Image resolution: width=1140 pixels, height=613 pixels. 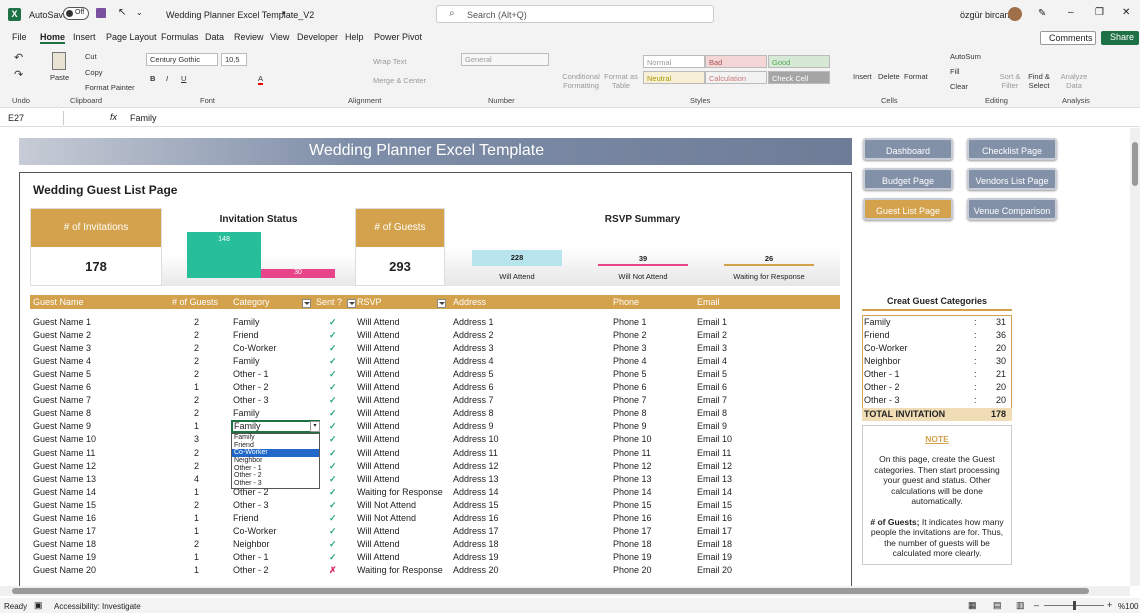 What do you see at coordinates (1068, 38) in the screenshot?
I see `comments-button: Comments` at bounding box center [1068, 38].